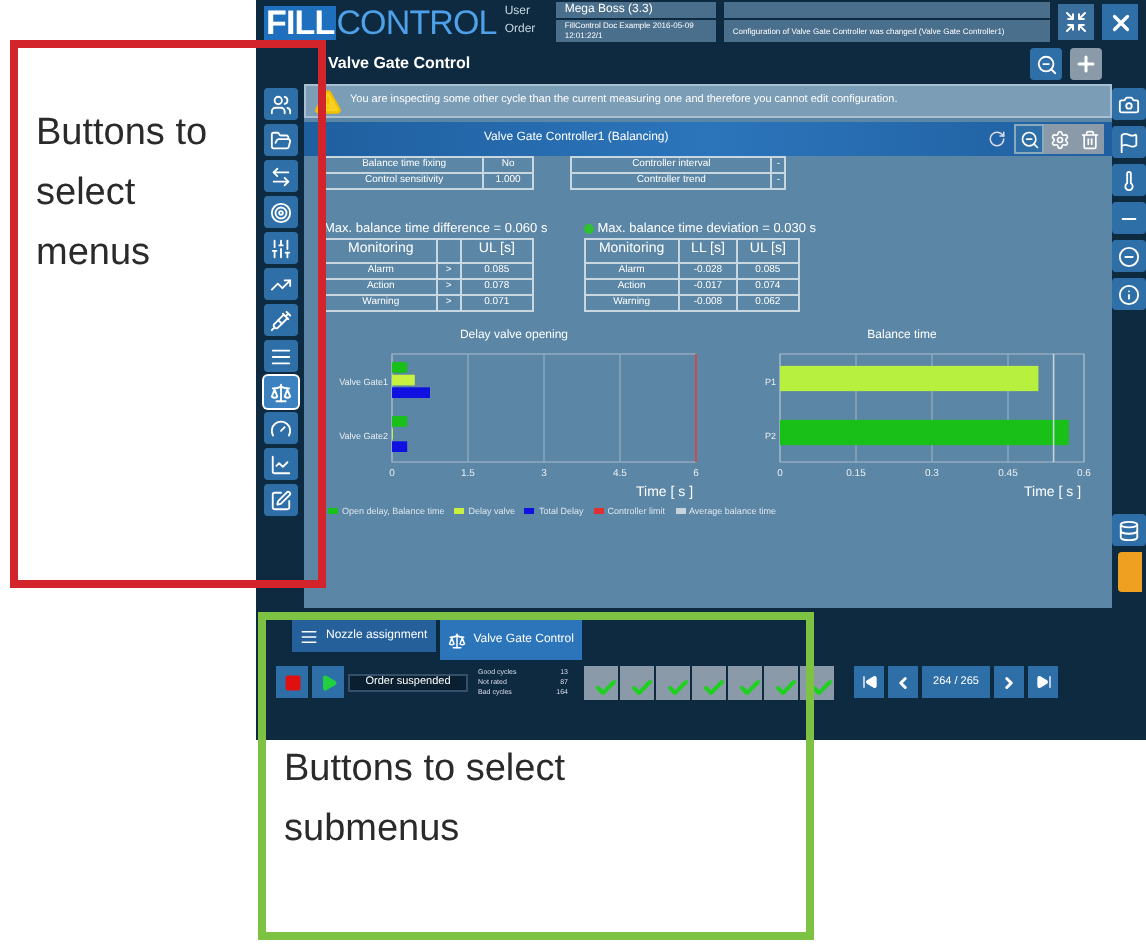 The width and height of the screenshot is (1146, 944). I want to click on lines-button, so click(280, 356).